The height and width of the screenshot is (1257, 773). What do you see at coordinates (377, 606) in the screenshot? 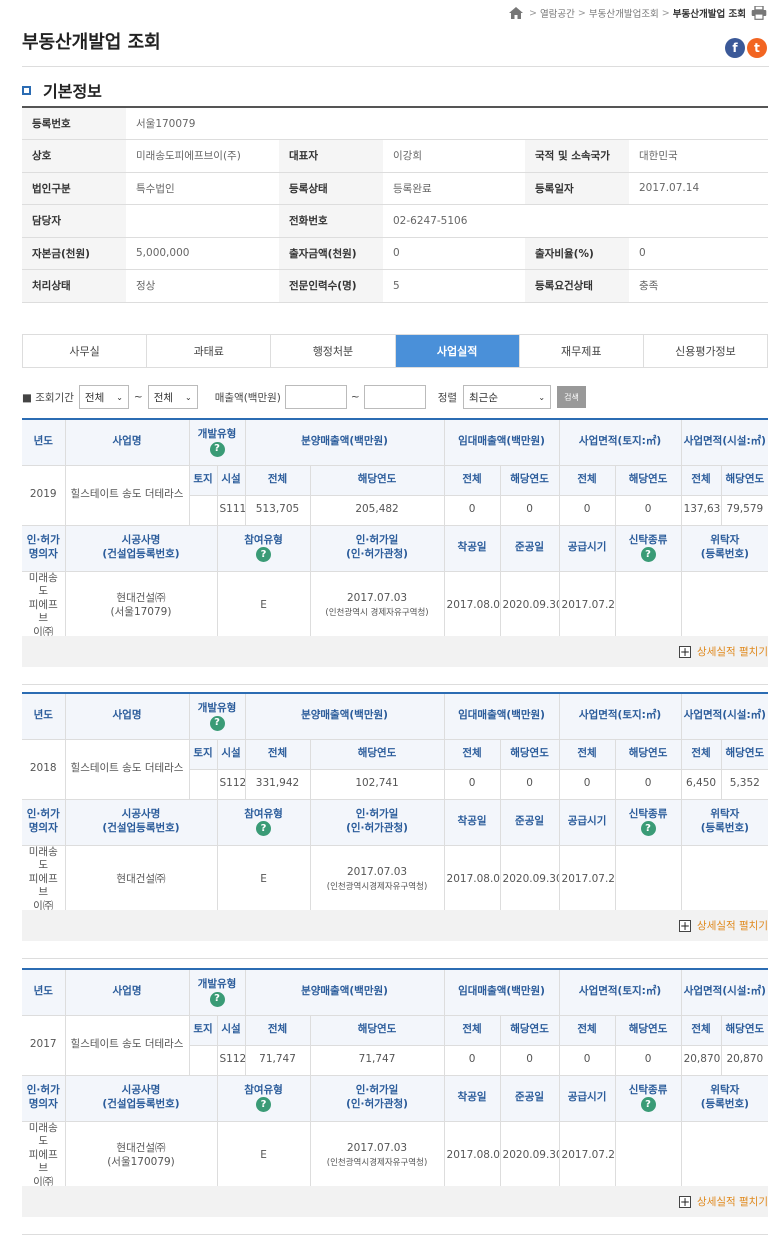
I see `permit-cell: 2017.07.03 (인천광역시 경제자유구역청)` at bounding box center [377, 606].